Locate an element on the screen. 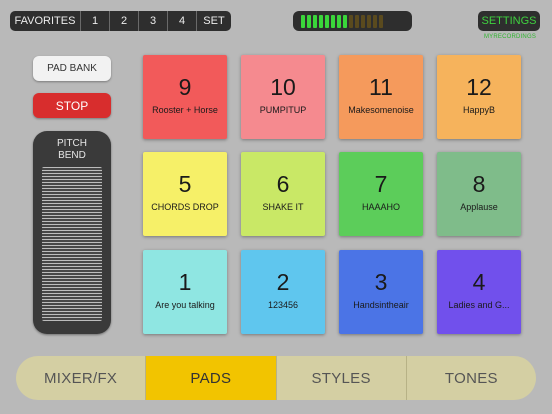 The width and height of the screenshot is (552, 414). pad-9: 9 Rooster + Horse is located at coordinates (185, 97).